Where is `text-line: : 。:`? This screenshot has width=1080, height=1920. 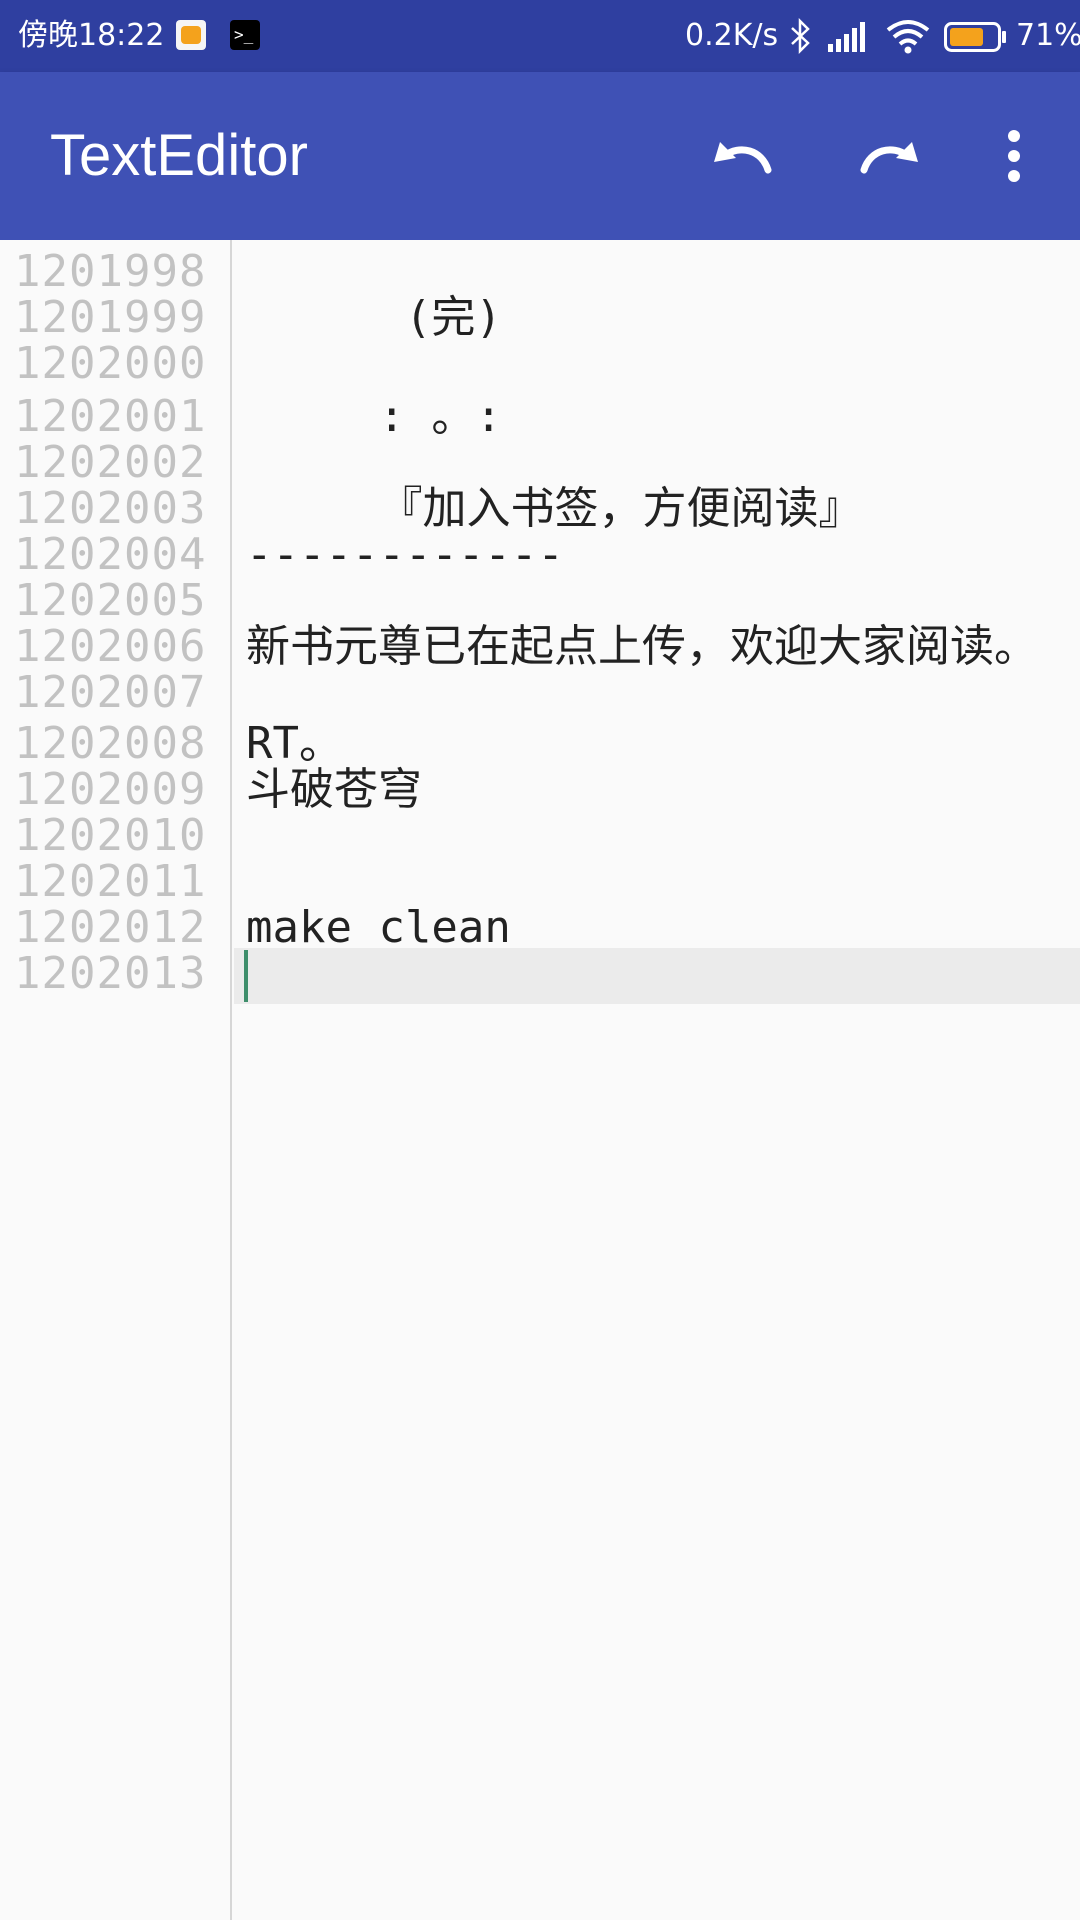 text-line: : 。: is located at coordinates (373, 417).